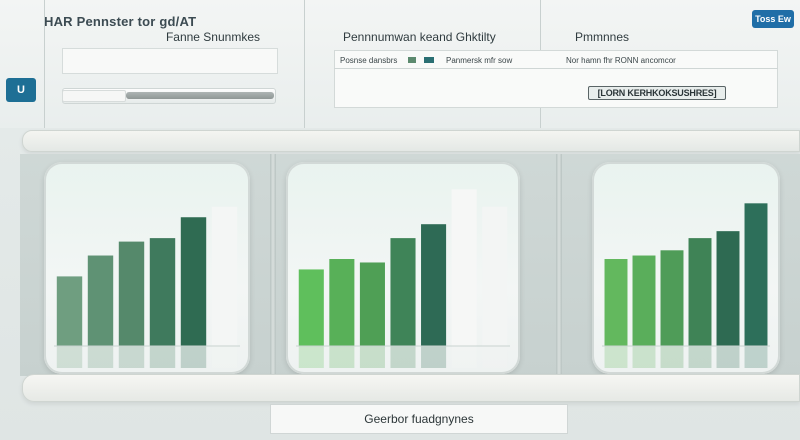 The height and width of the screenshot is (440, 800). I want to click on side-tab: U, so click(21, 90).